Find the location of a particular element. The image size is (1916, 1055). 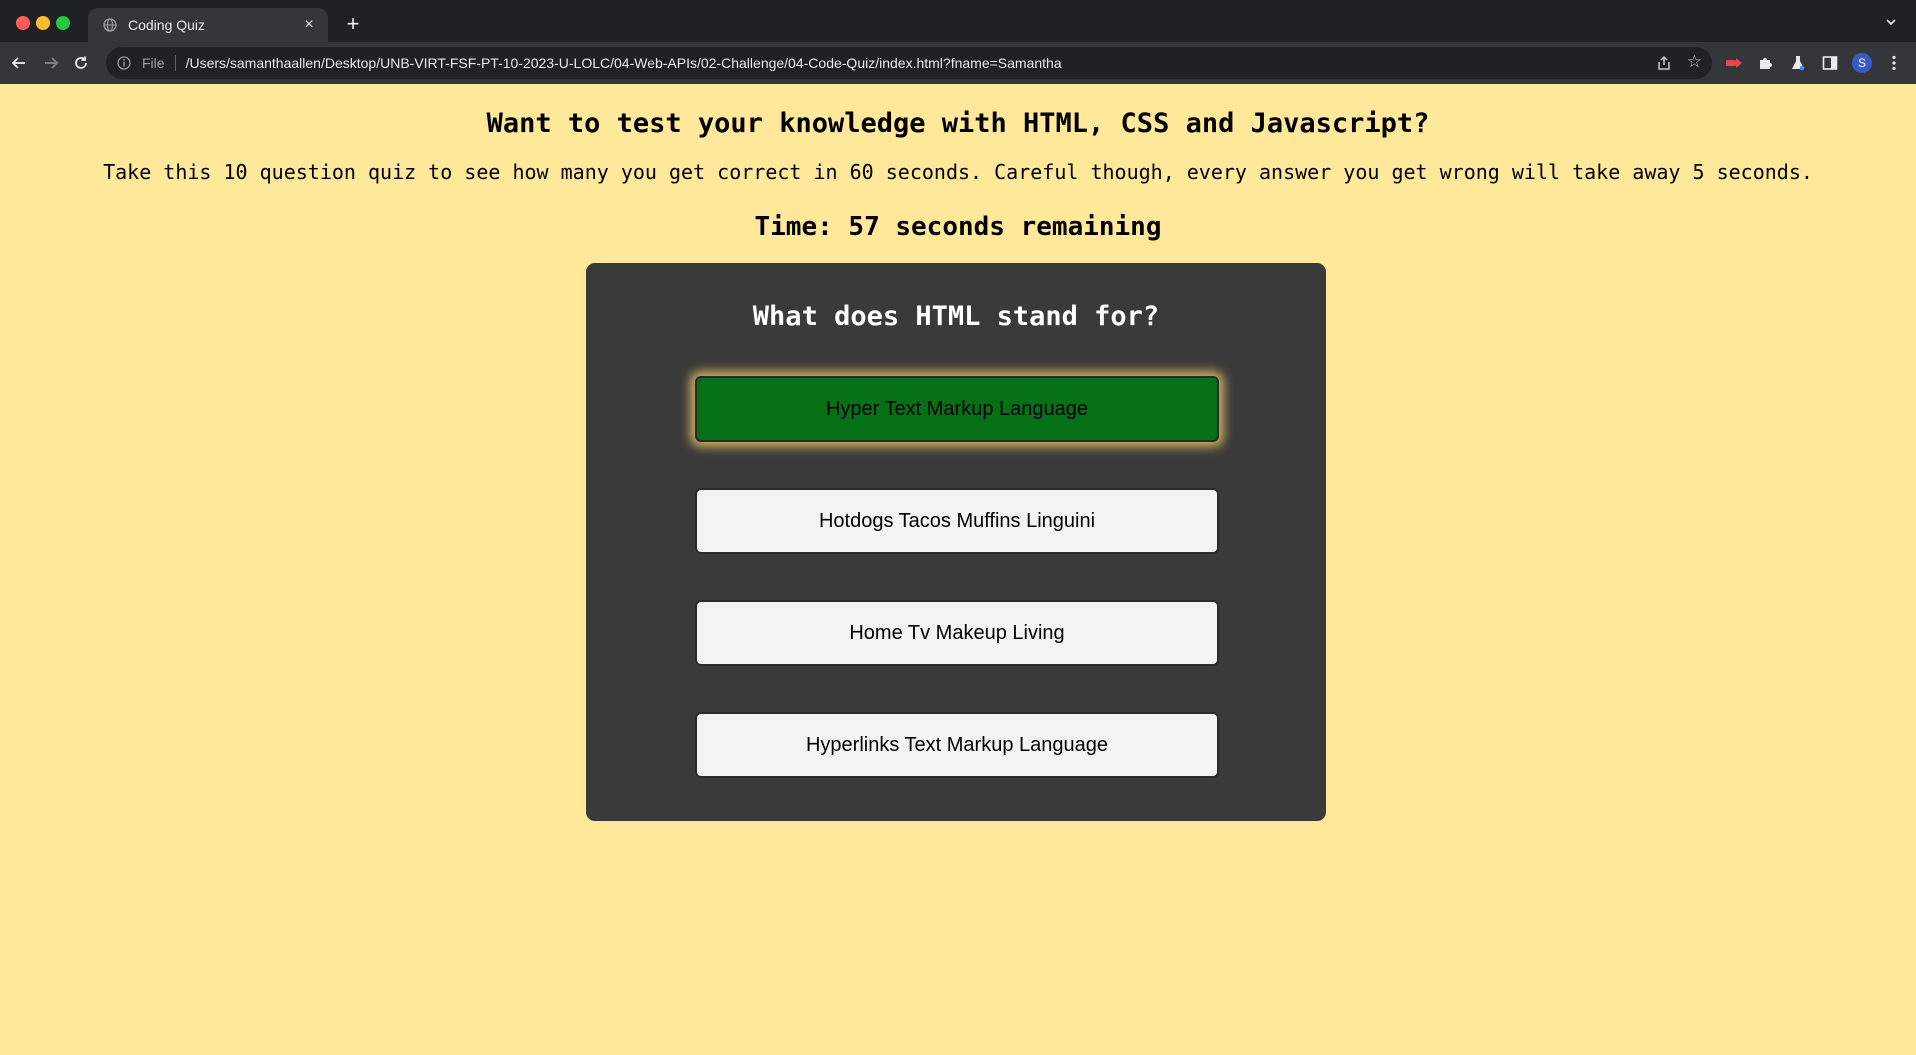

tab-title: Coding Quiz is located at coordinates (167, 25).